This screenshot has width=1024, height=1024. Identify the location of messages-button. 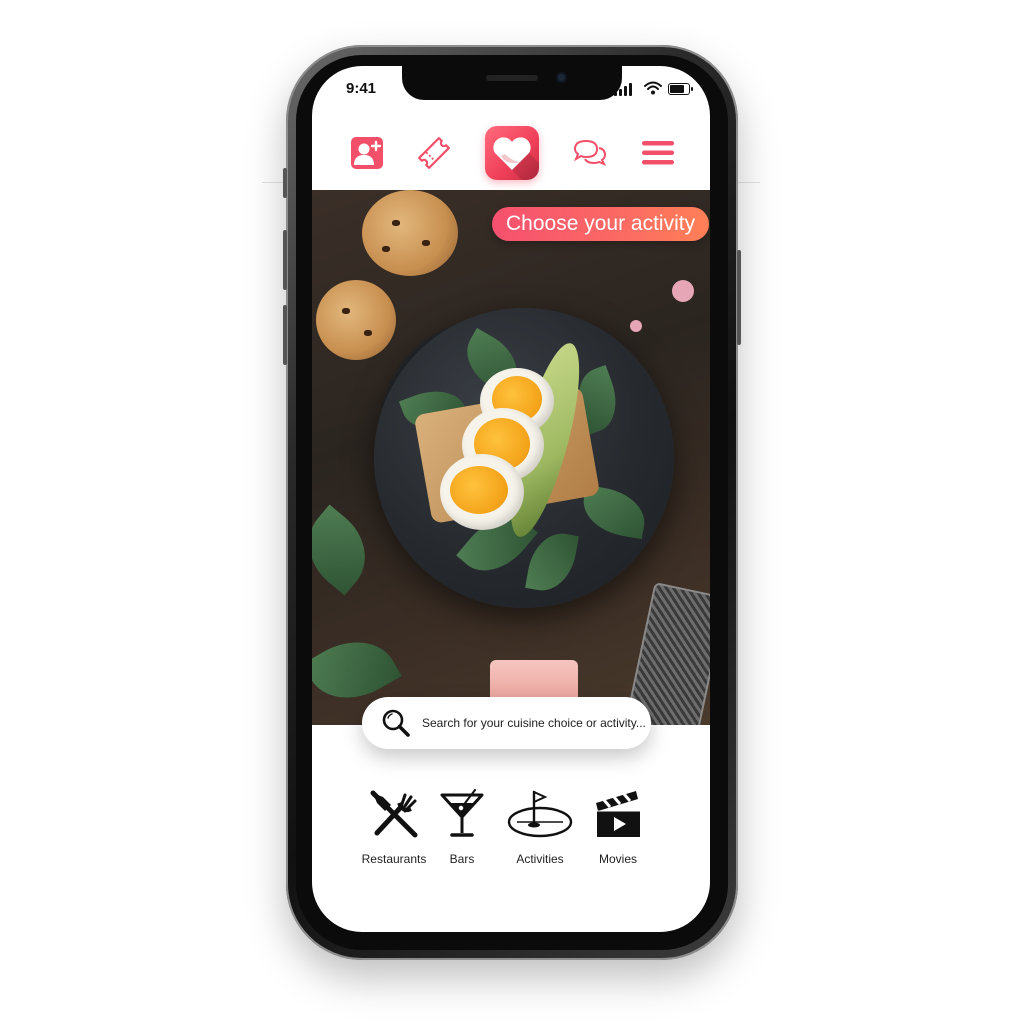
(590, 153).